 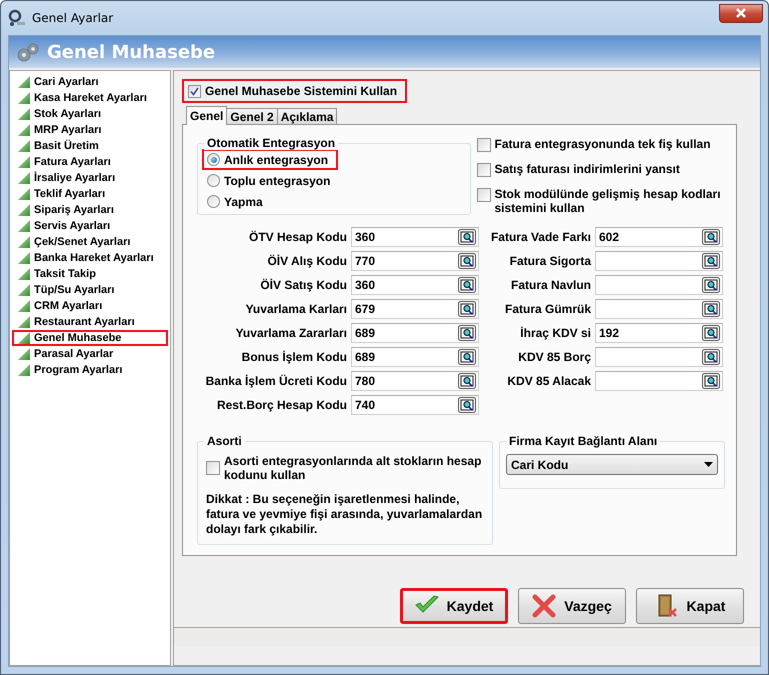 I want to click on button: Kapat, so click(x=690, y=606).